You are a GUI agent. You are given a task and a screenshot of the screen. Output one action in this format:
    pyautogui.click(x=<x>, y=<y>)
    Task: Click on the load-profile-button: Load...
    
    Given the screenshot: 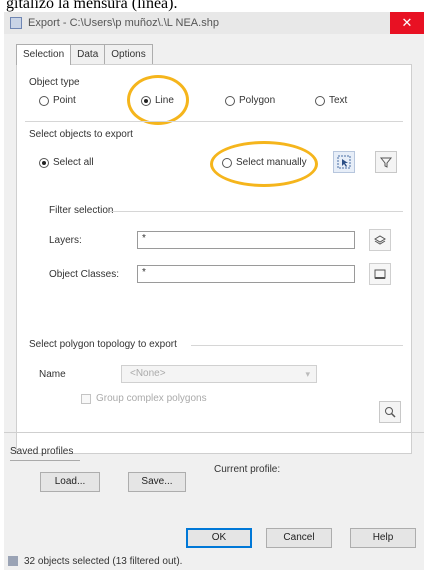 What is the action you would take?
    pyautogui.click(x=70, y=482)
    